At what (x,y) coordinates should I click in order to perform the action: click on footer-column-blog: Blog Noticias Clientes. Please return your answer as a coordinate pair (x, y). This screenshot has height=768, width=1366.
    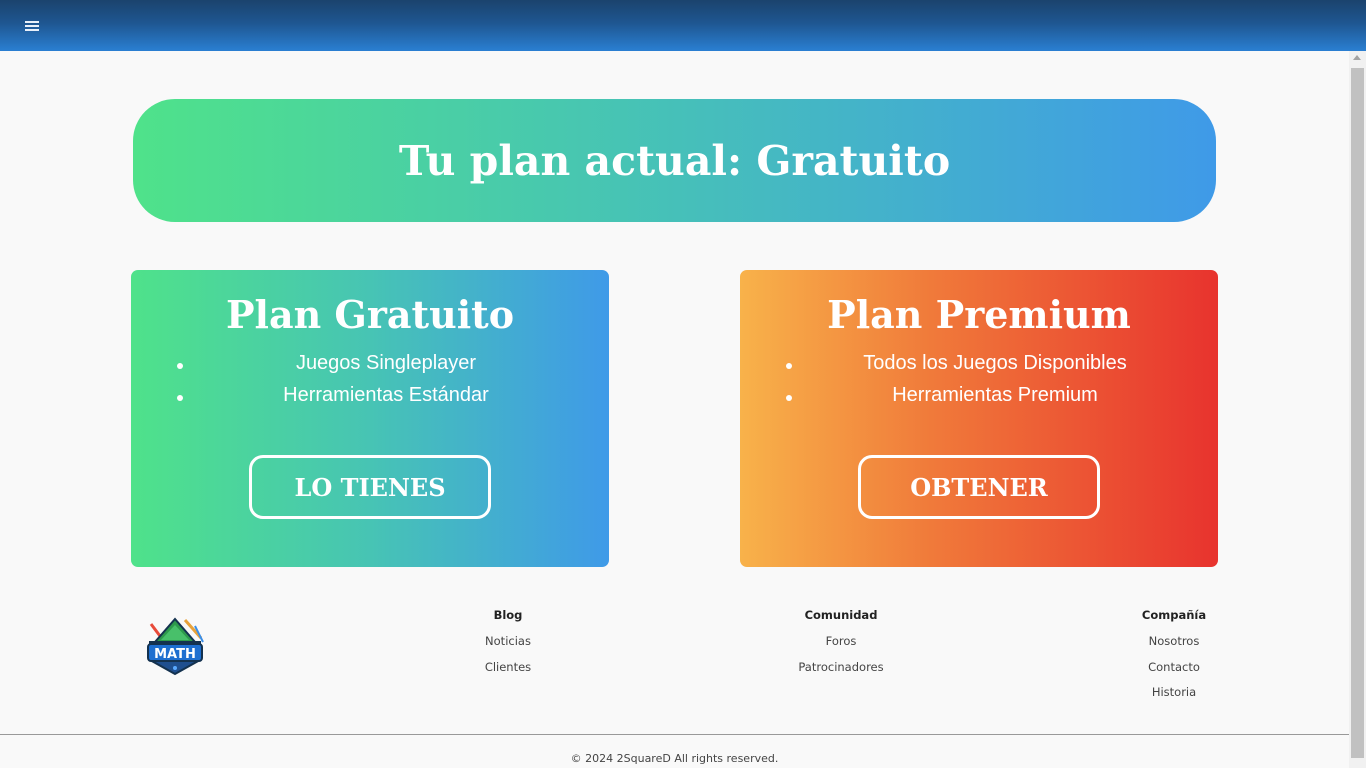
    Looking at the image, I should click on (508, 645).